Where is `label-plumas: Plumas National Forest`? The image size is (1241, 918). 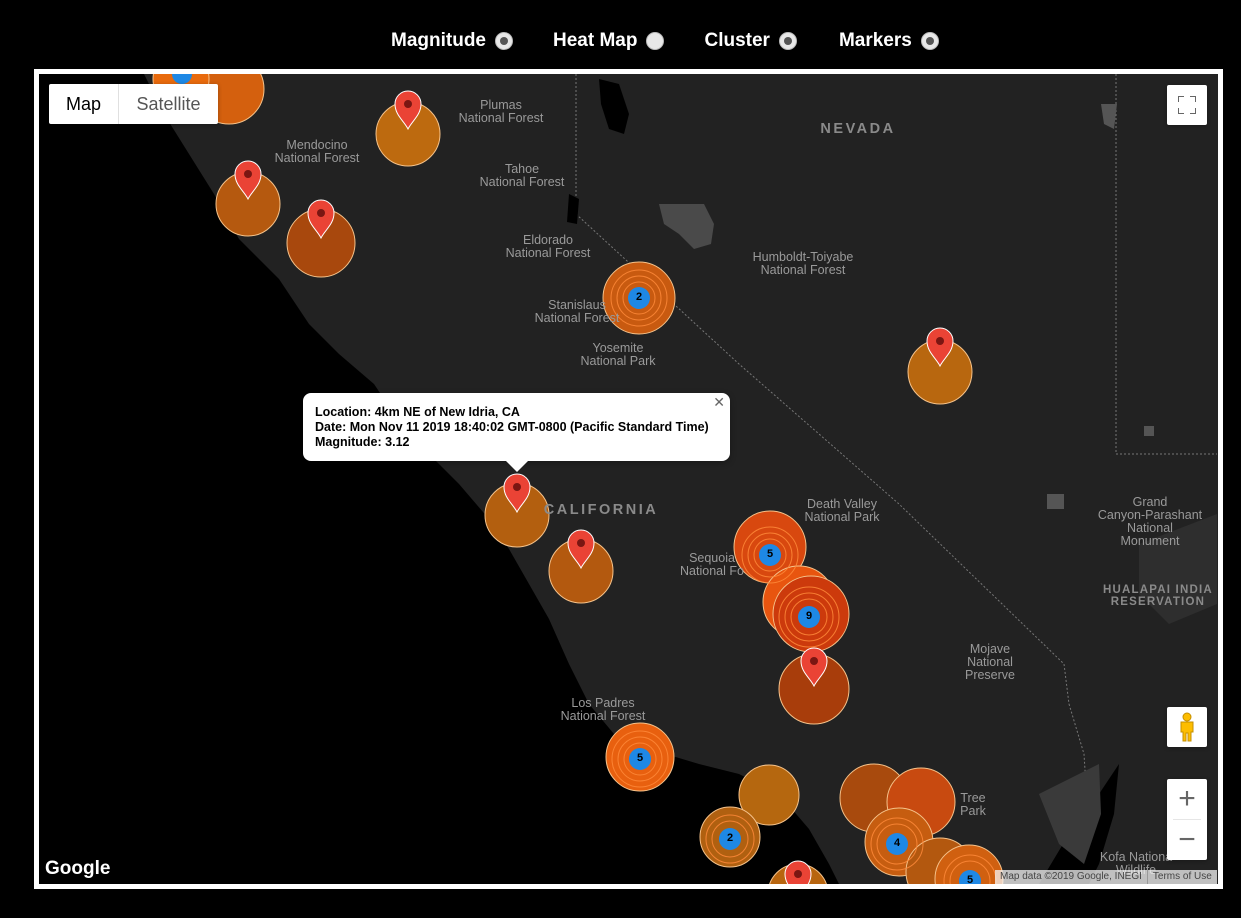
label-plumas: Plumas National Forest is located at coordinates (501, 111).